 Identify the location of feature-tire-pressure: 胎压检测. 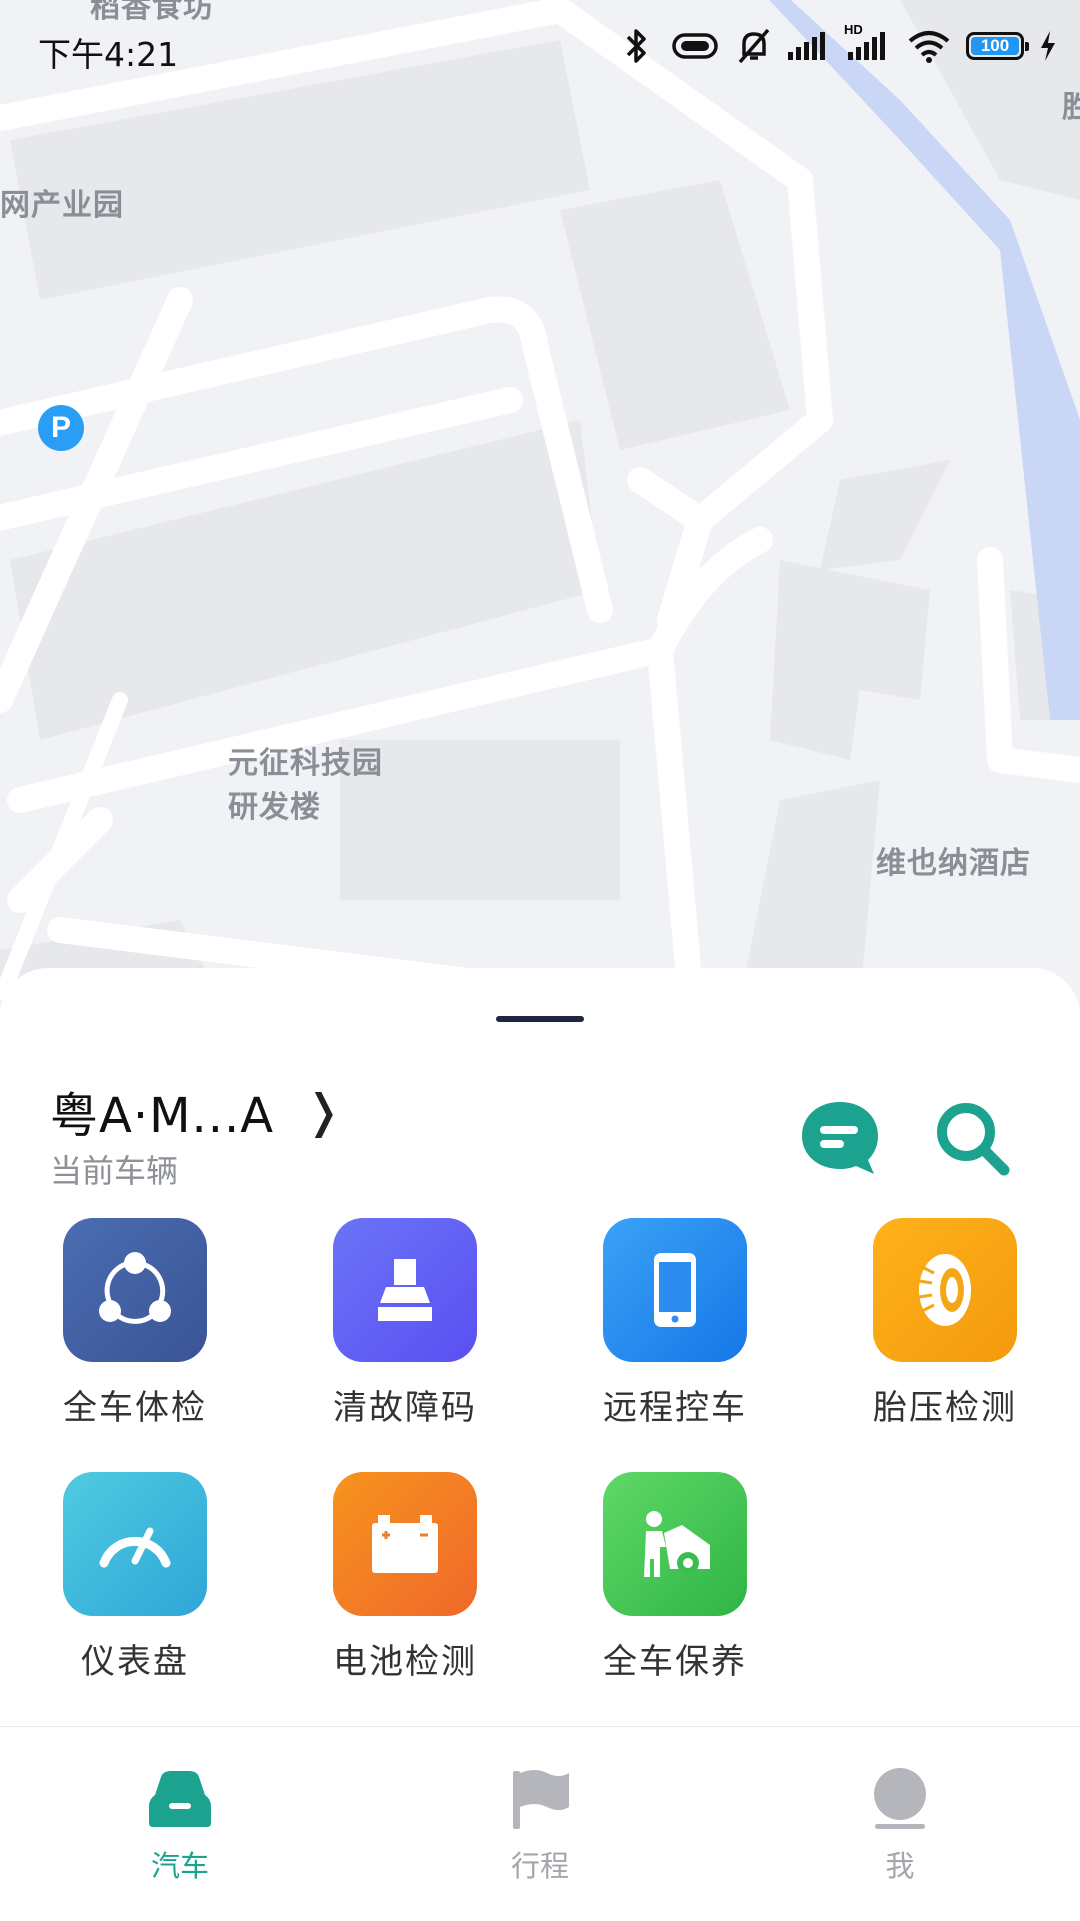
(945, 1323).